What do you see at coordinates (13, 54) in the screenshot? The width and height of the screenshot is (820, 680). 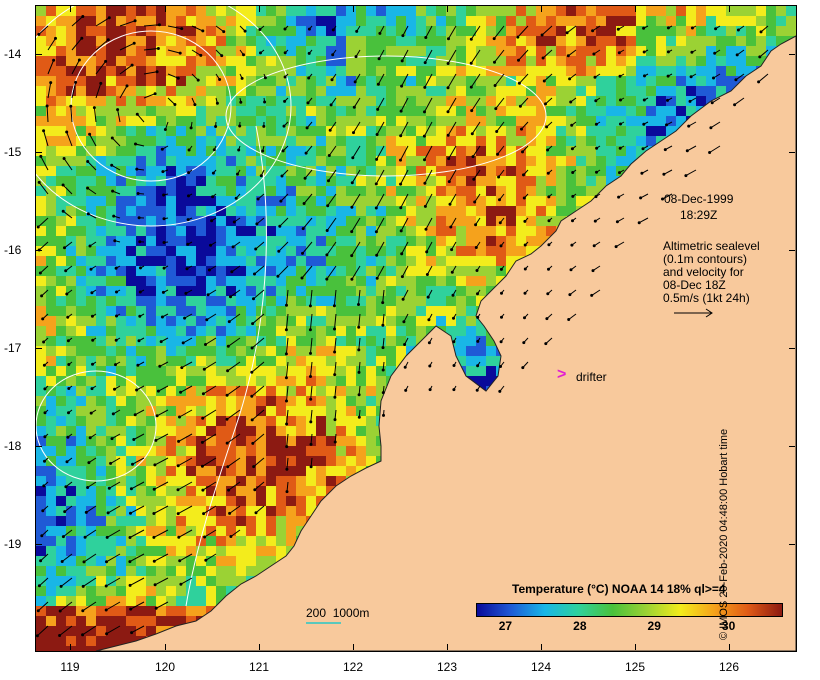 I see `y-tick-label: -14` at bounding box center [13, 54].